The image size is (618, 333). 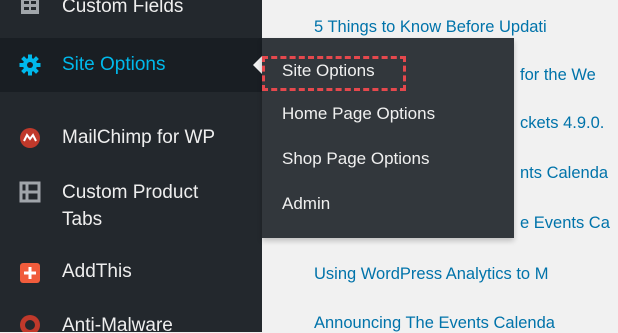 I want to click on sidebar-item-custom-fields: Custom Fields, so click(x=131, y=12).